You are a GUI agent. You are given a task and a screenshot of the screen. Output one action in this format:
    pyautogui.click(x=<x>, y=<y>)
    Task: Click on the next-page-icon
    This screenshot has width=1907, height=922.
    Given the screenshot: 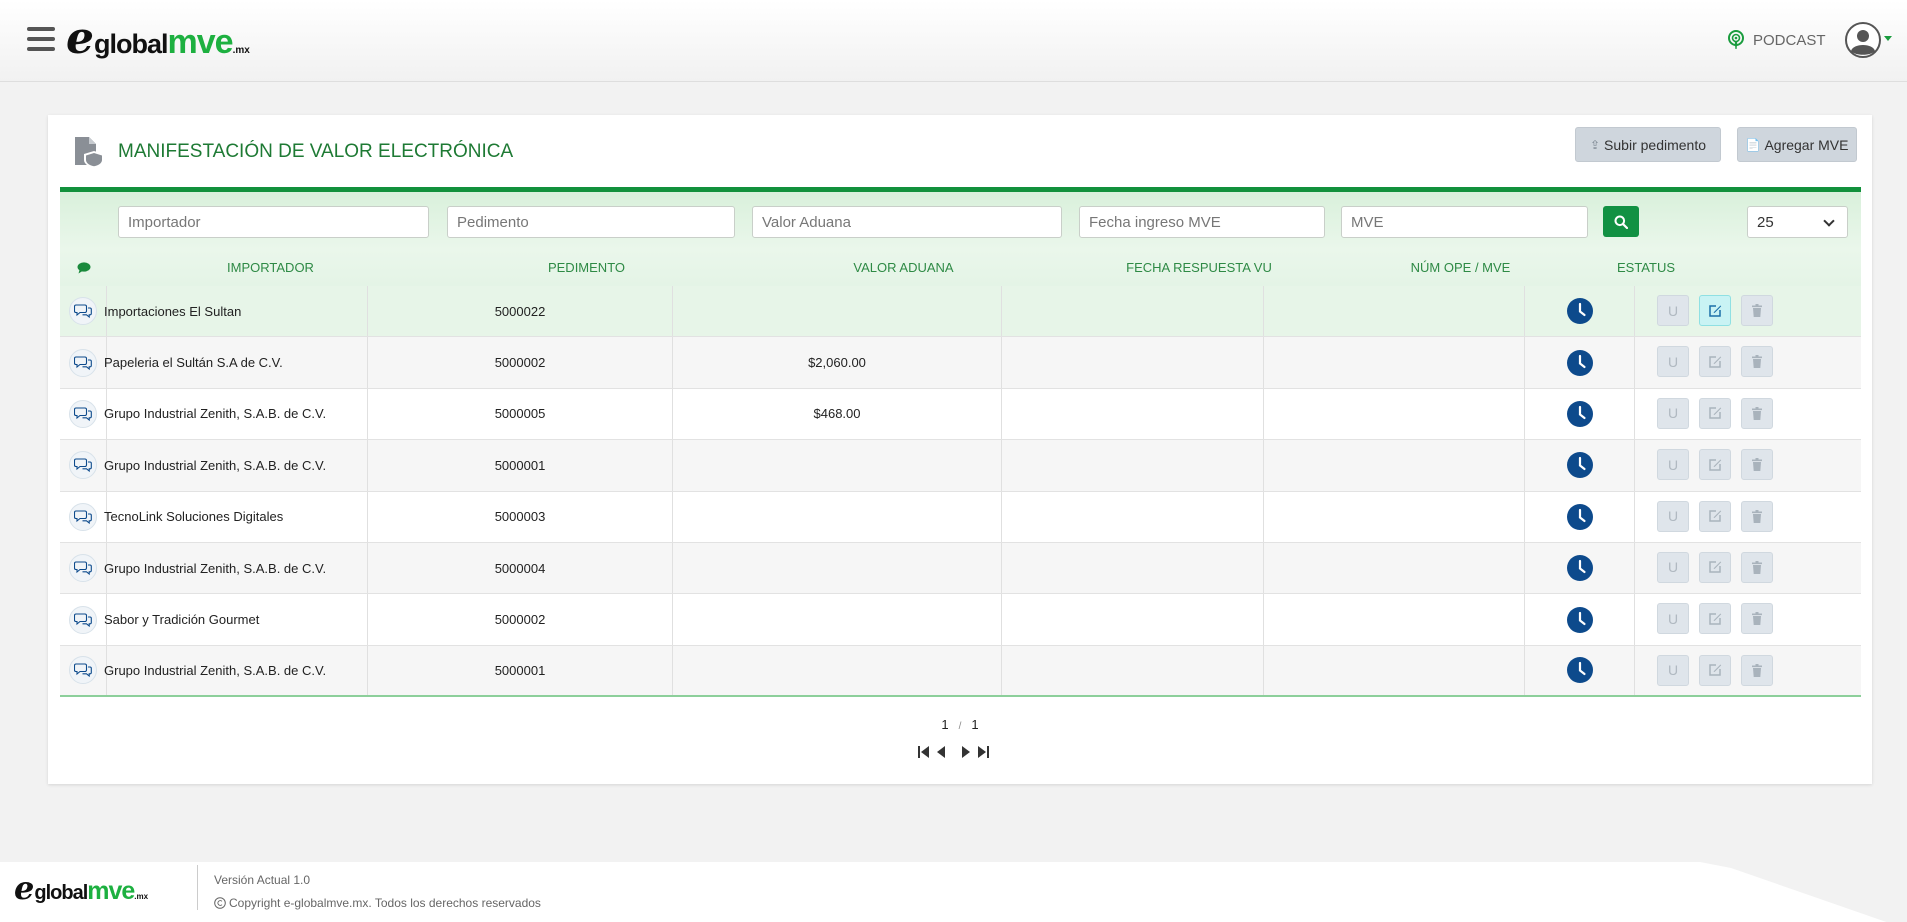 What is the action you would take?
    pyautogui.click(x=965, y=752)
    